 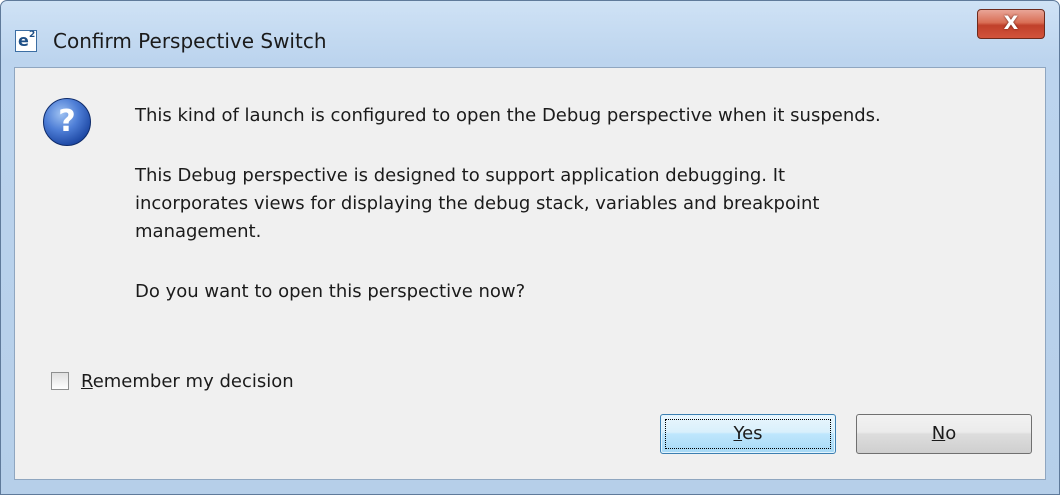 What do you see at coordinates (530, 34) in the screenshot?
I see `title-bar: e2 Confirm Perspective Switch X` at bounding box center [530, 34].